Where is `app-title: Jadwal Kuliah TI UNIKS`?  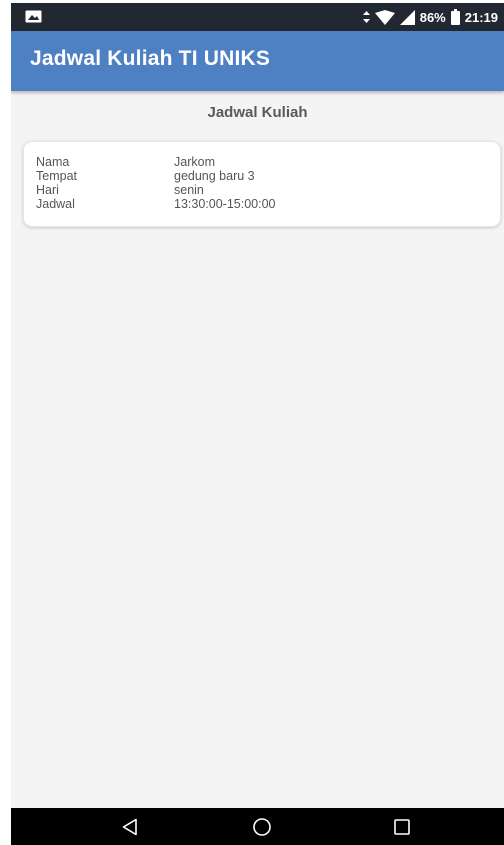 app-title: Jadwal Kuliah TI UNIKS is located at coordinates (150, 58).